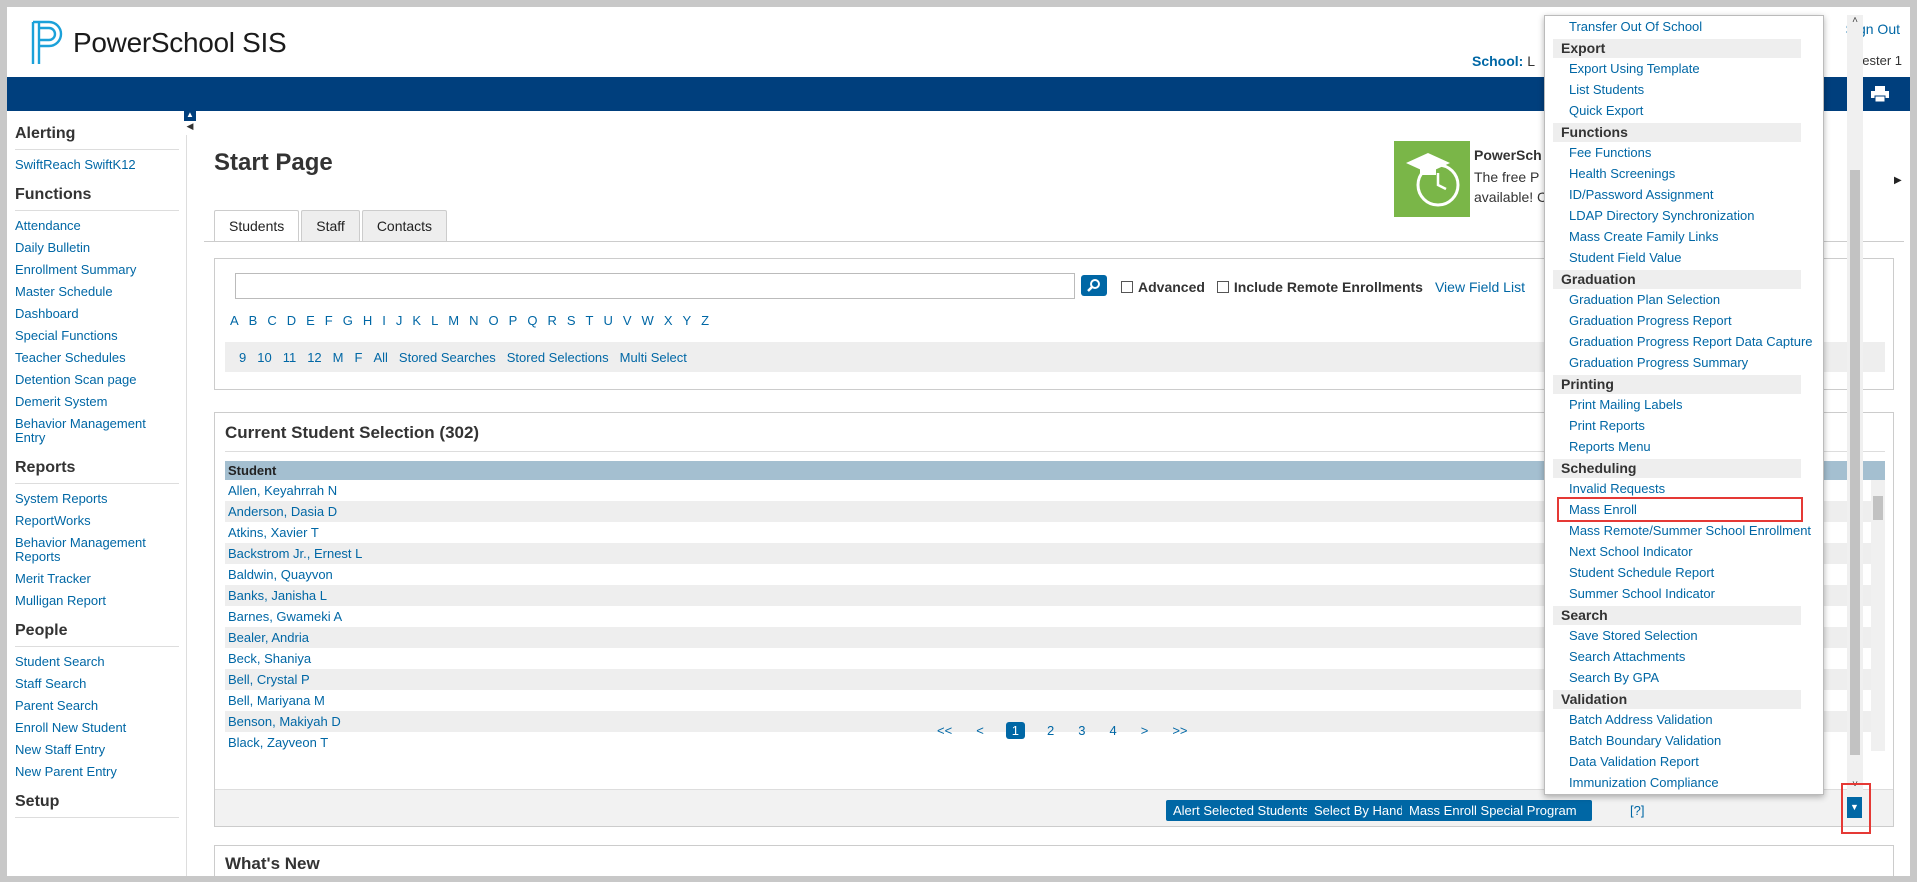 The width and height of the screenshot is (1917, 882). Describe the element at coordinates (290, 357) in the screenshot. I see `grade-filter-11: 11` at that location.